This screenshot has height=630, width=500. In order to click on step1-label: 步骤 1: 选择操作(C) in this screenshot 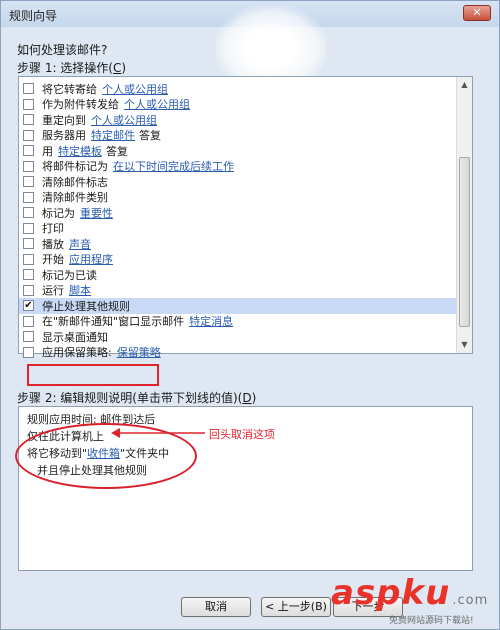, I will do `click(72, 68)`.